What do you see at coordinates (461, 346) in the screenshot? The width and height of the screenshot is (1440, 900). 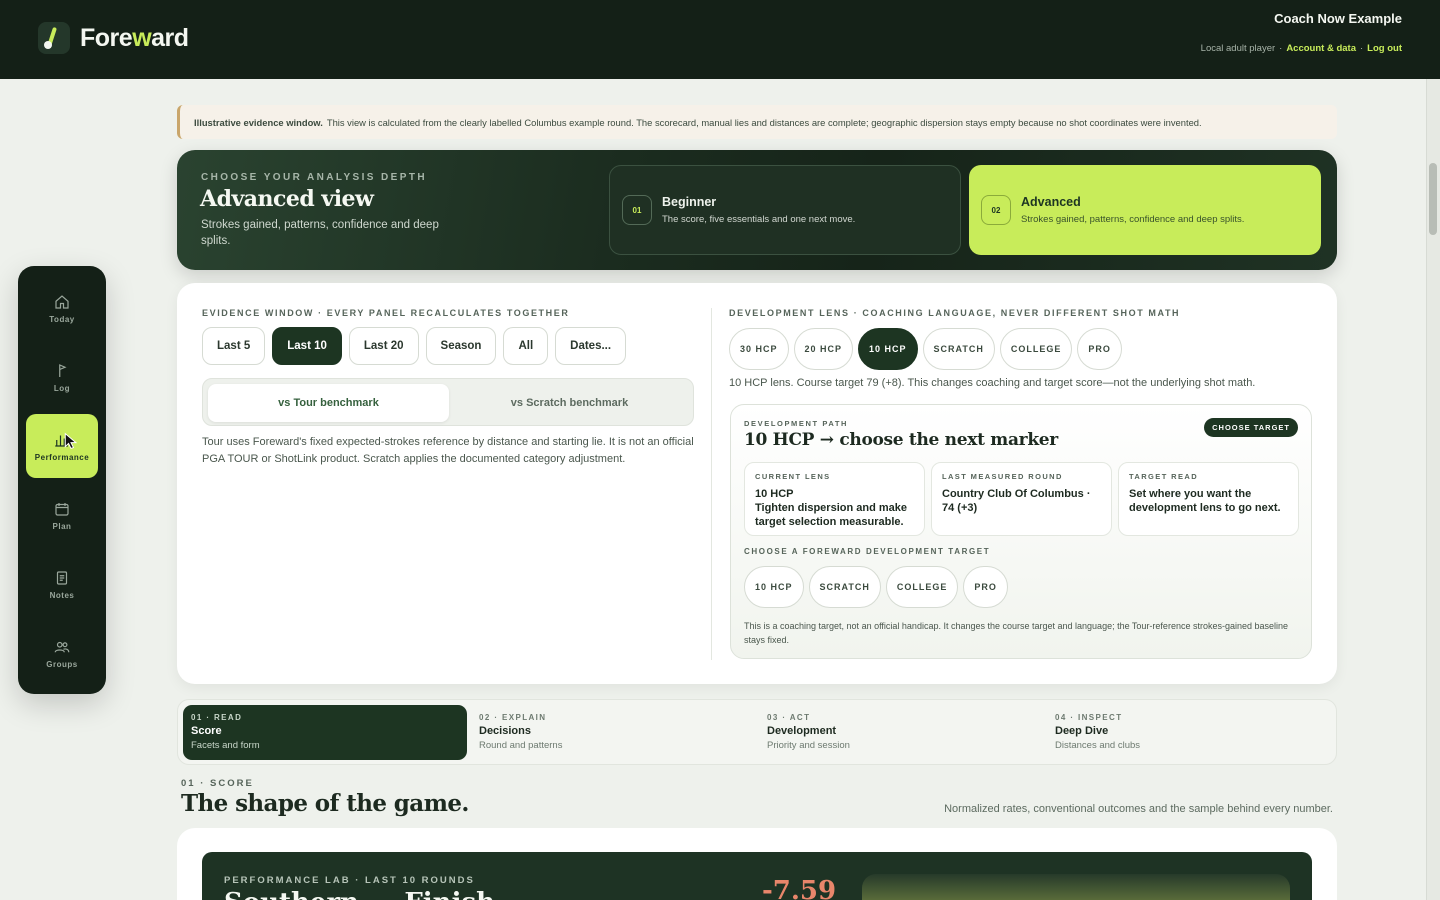 I see `window-season: Season` at bounding box center [461, 346].